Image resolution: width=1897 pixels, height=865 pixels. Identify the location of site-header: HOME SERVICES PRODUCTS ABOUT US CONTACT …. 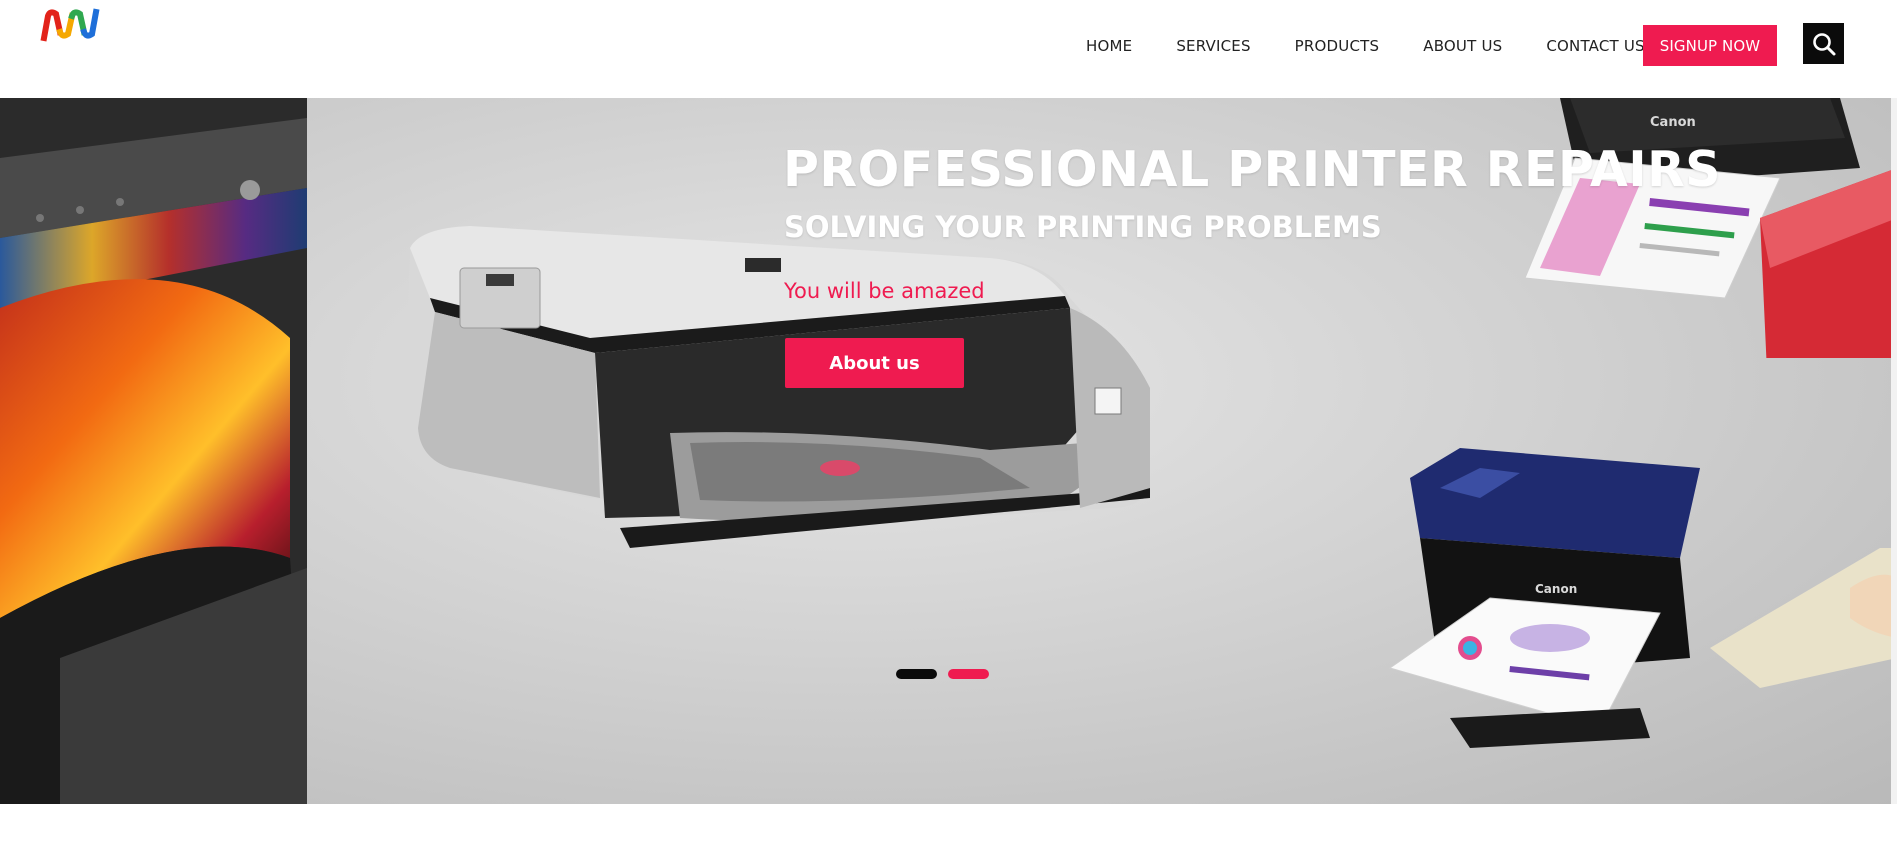
(948, 49).